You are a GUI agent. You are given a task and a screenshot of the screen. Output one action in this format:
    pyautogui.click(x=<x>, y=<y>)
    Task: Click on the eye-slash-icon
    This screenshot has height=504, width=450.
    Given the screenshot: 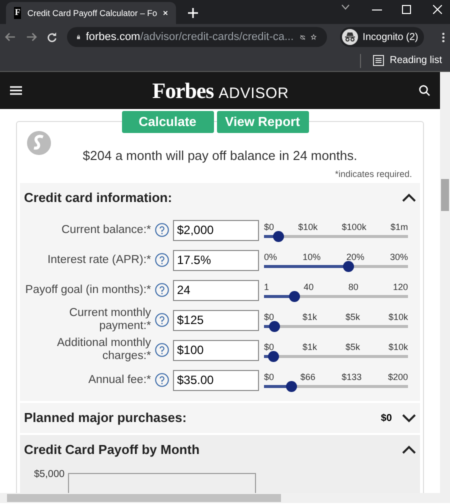 What is the action you would take?
    pyautogui.click(x=303, y=37)
    